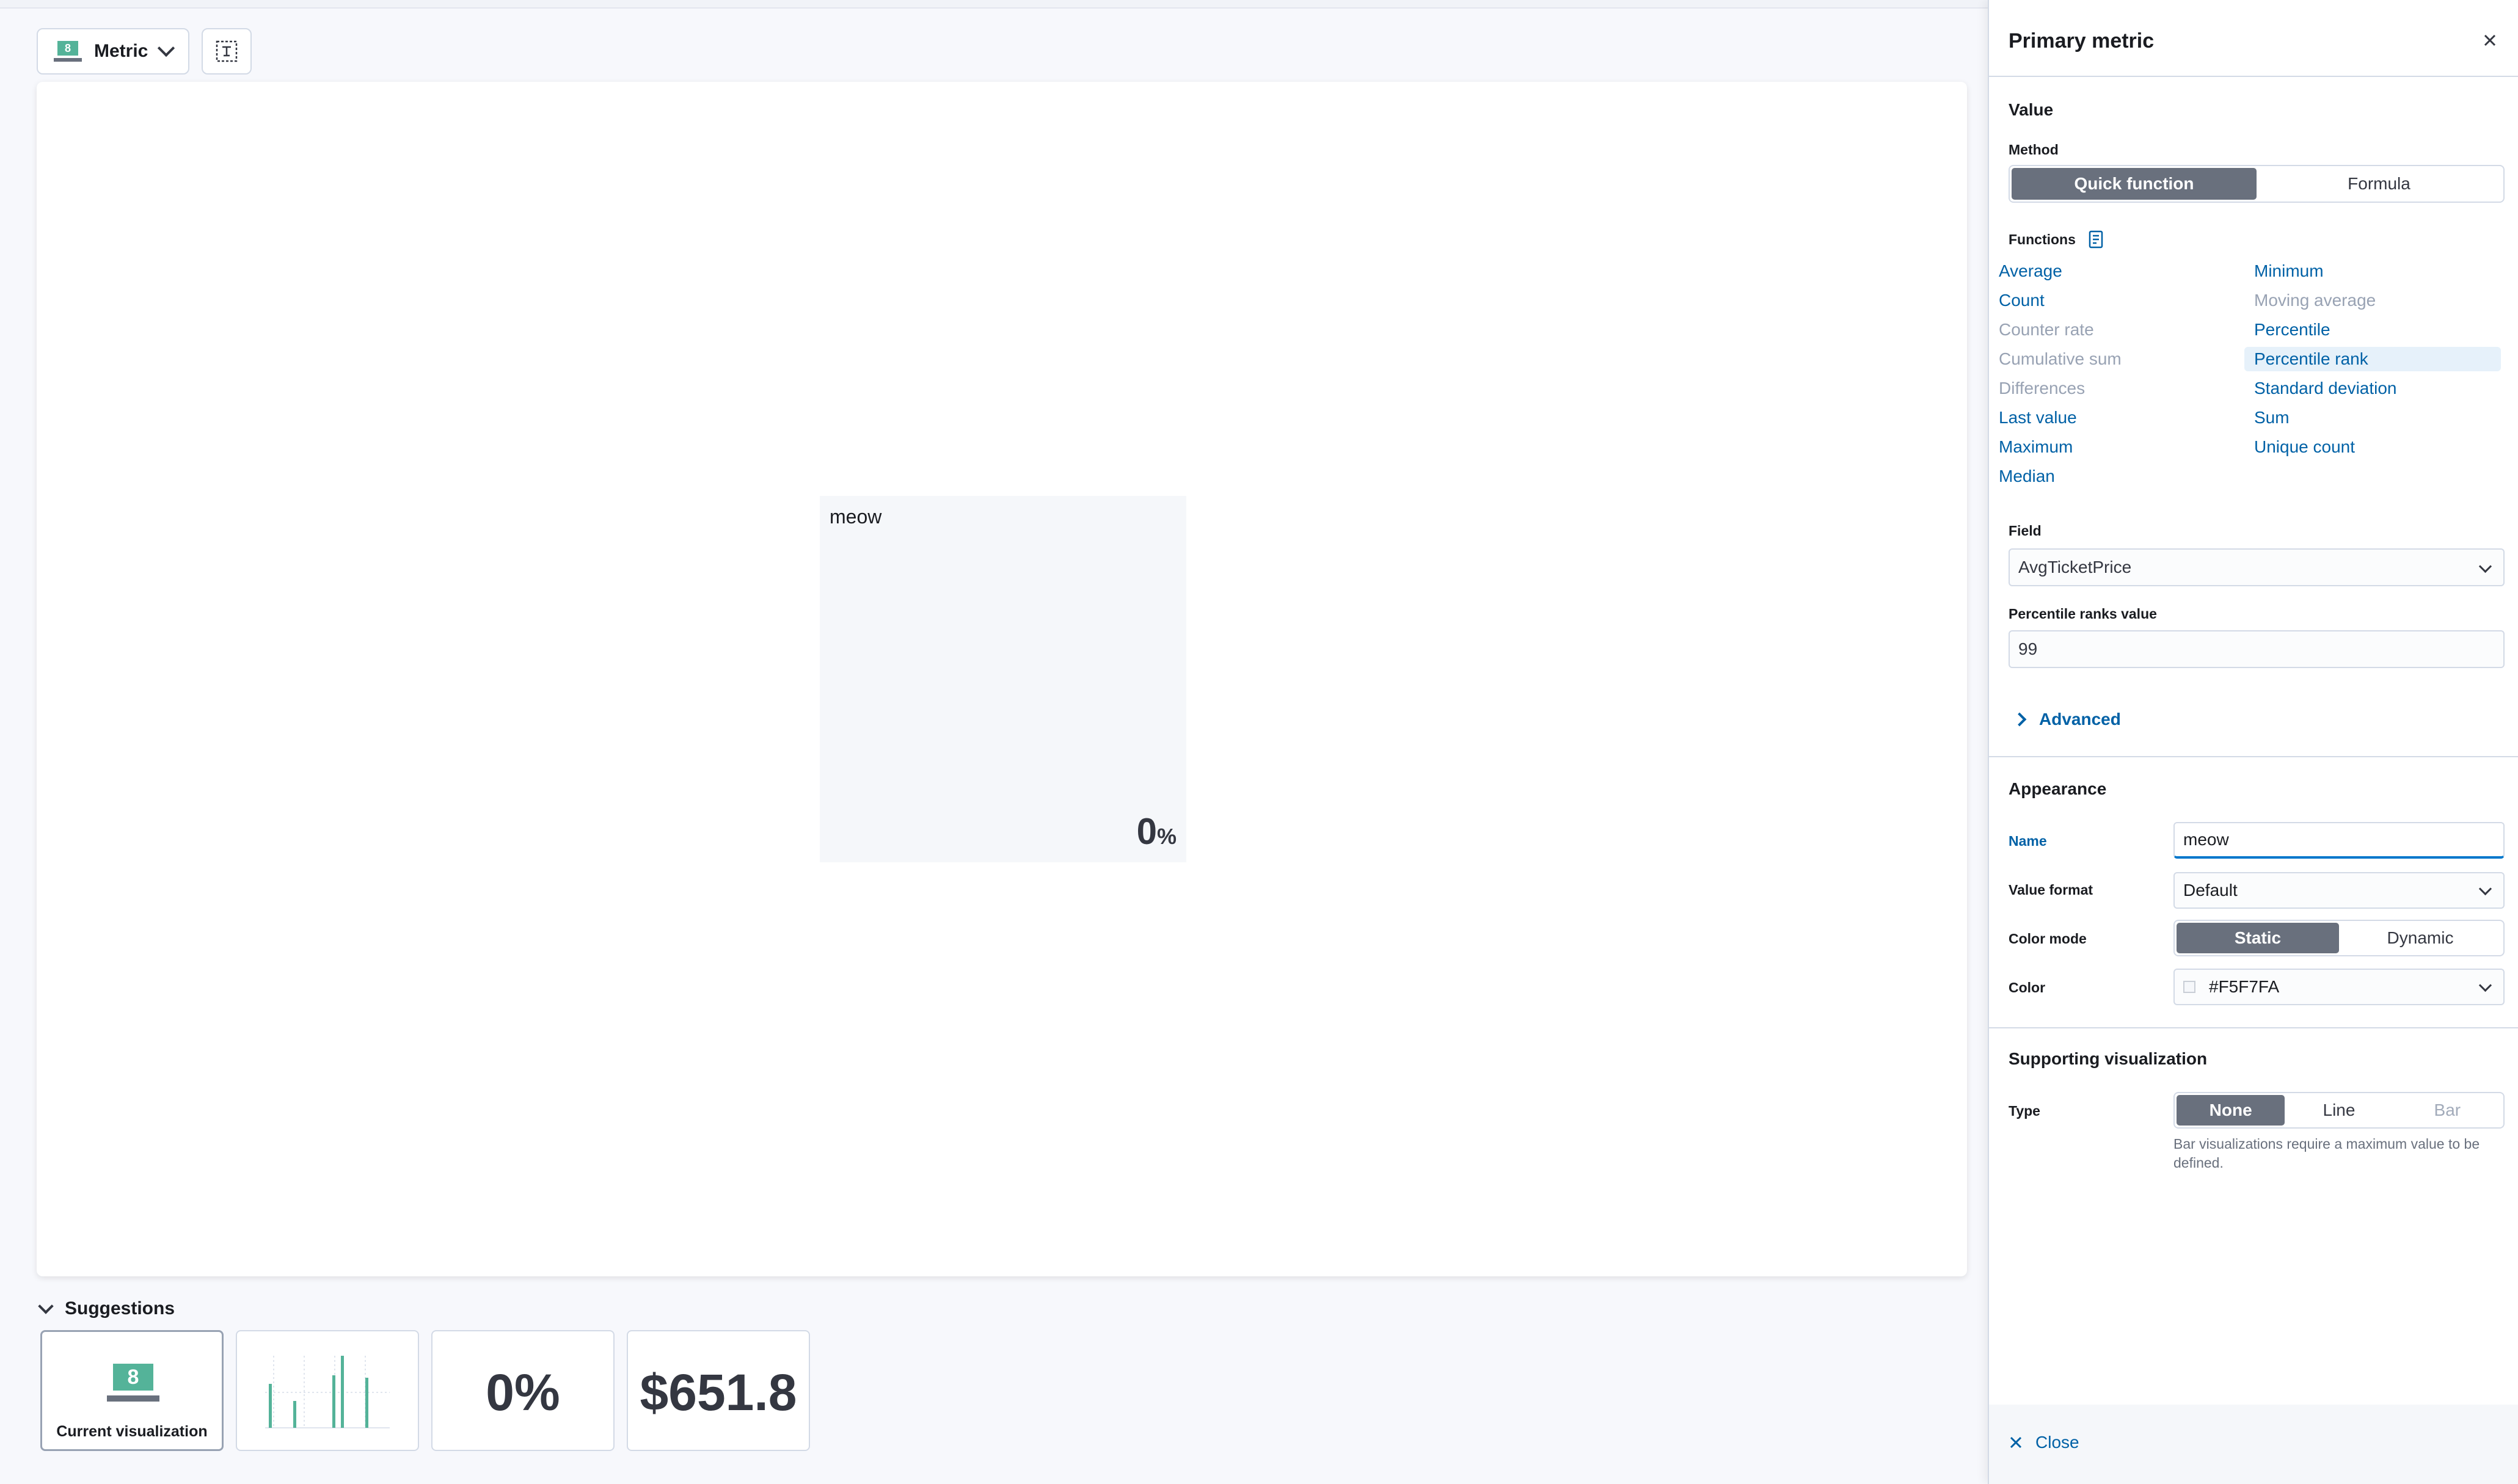 The height and width of the screenshot is (1484, 2518). What do you see at coordinates (2292, 330) in the screenshot?
I see `function-percentile: Percentile` at bounding box center [2292, 330].